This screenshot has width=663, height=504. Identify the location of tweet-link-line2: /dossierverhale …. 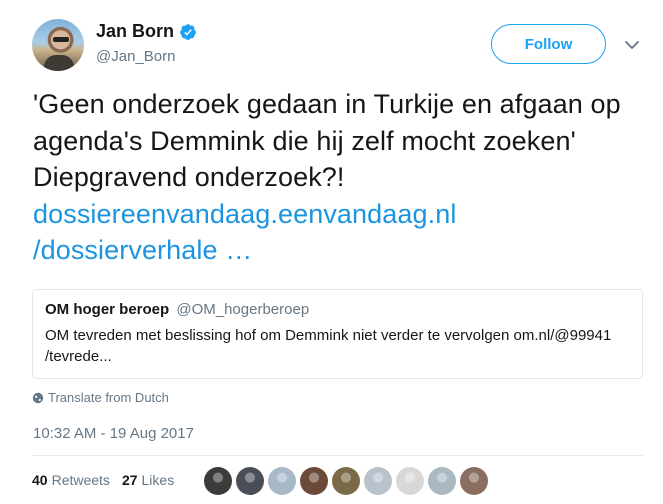
(338, 250).